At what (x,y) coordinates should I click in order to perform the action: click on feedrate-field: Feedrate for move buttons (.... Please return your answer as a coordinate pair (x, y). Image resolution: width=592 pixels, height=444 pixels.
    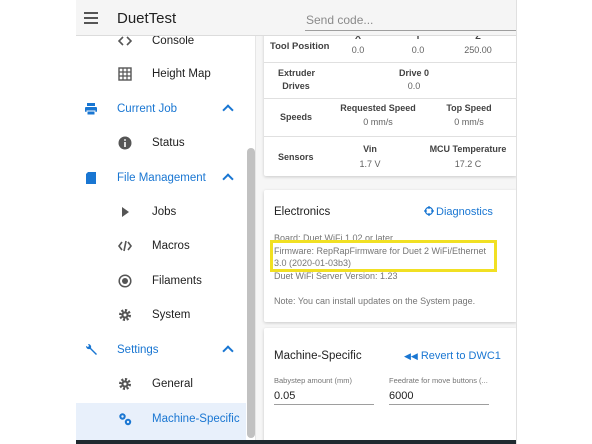
    Looking at the image, I should click on (439, 390).